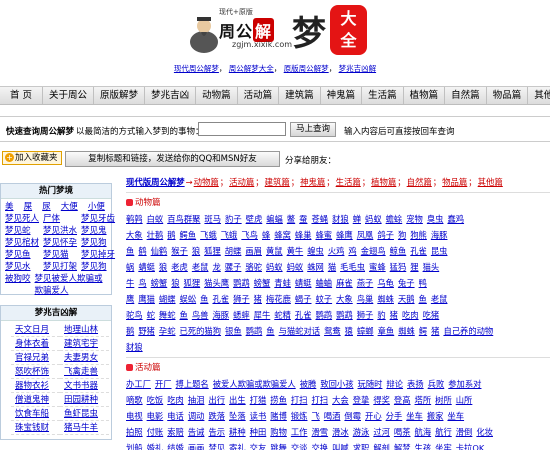 The image size is (550, 450). I want to click on dream-link: 赌博, so click(278, 416).